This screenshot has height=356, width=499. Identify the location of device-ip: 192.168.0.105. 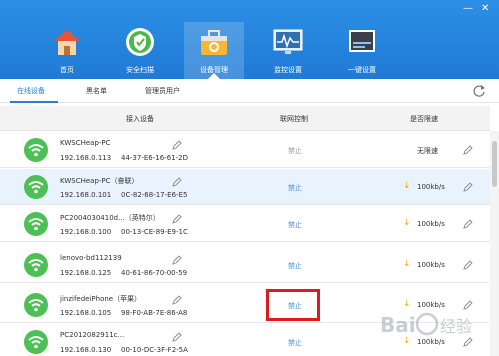
(86, 313).